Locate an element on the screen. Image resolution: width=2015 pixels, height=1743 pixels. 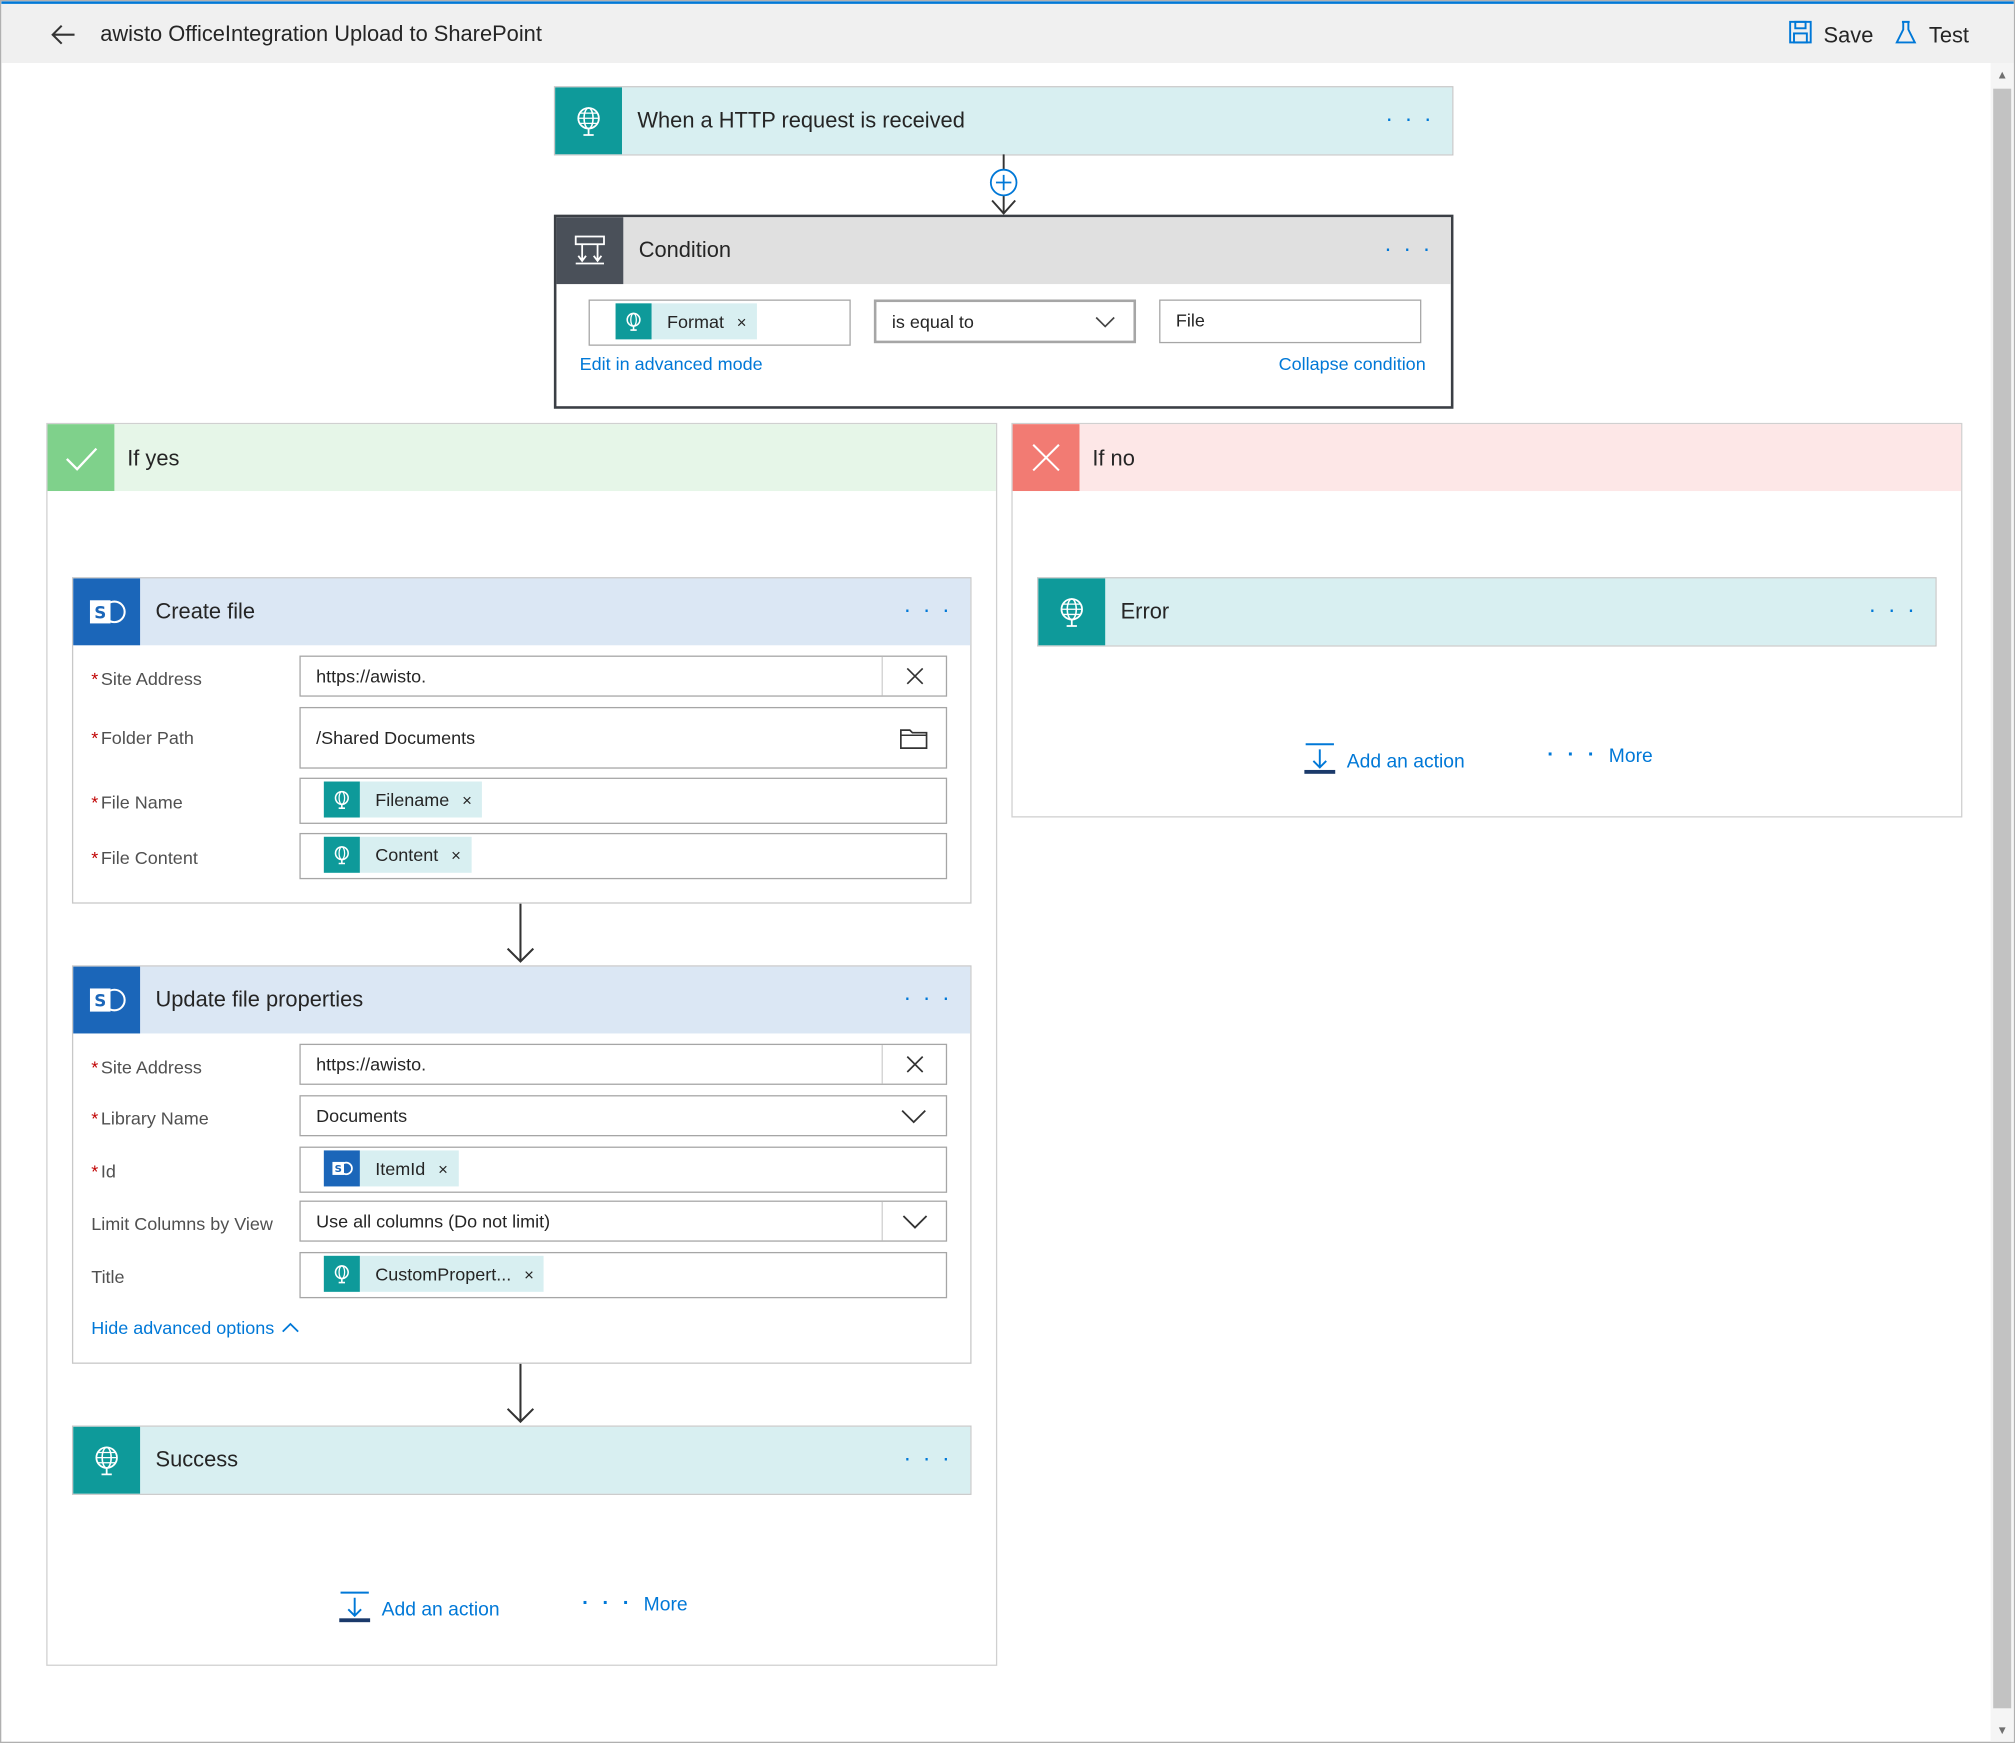
success-card: Success · · · is located at coordinates (521, 1460).